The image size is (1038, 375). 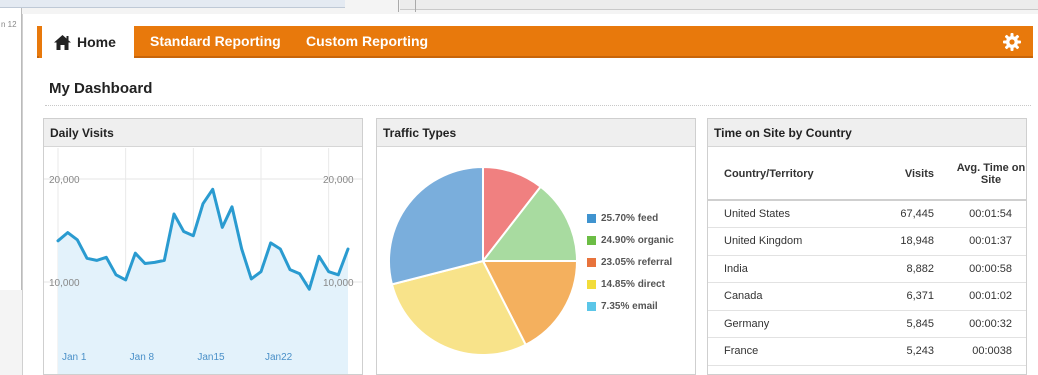 I want to click on y-axis-right-label-bottom: 10,000, so click(x=338, y=283).